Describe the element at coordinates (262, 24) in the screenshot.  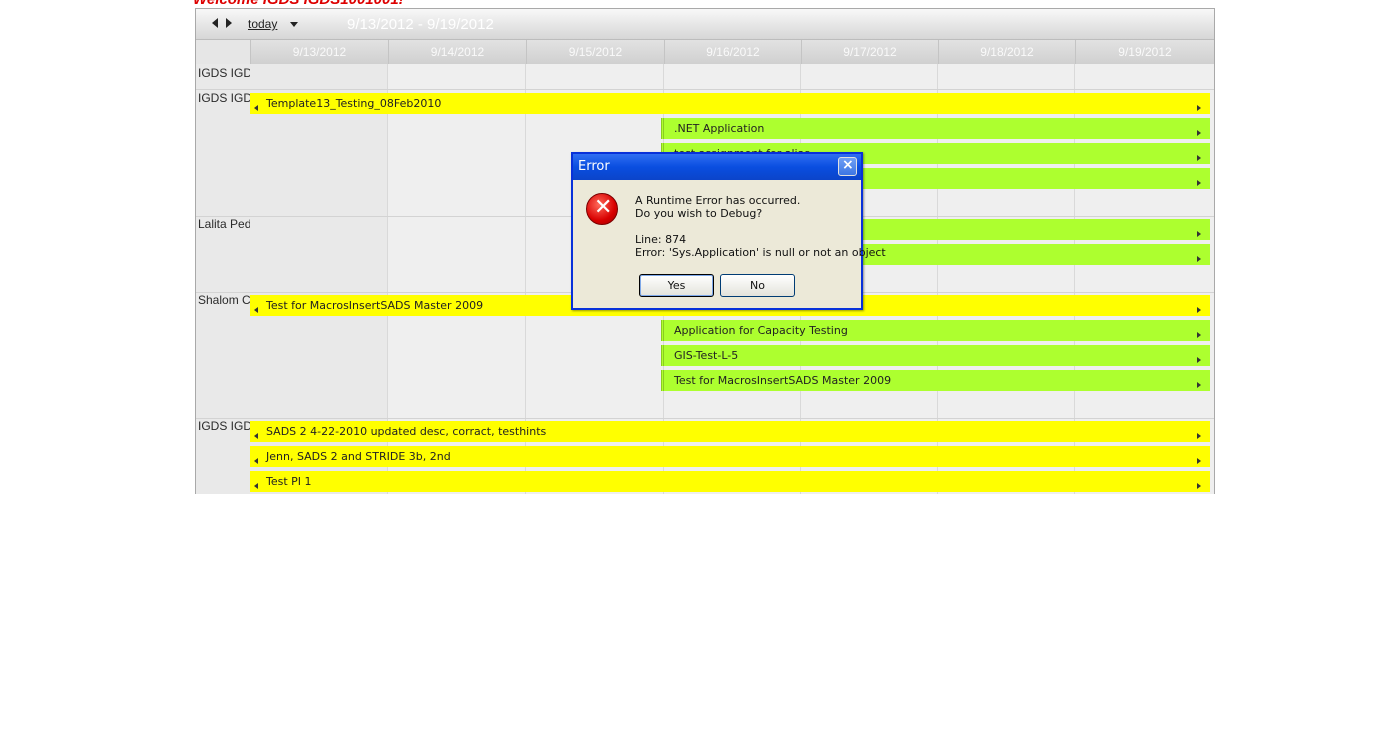
I see `today-link: today` at that location.